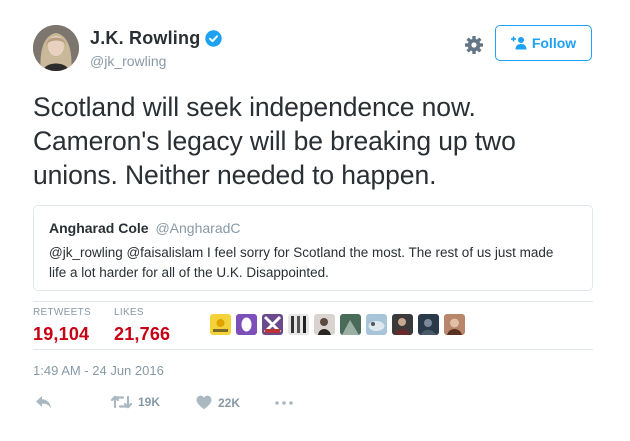 The height and width of the screenshot is (441, 630). What do you see at coordinates (254, 107) in the screenshot?
I see `tweet-text-line: Scotland will seek independence now.` at bounding box center [254, 107].